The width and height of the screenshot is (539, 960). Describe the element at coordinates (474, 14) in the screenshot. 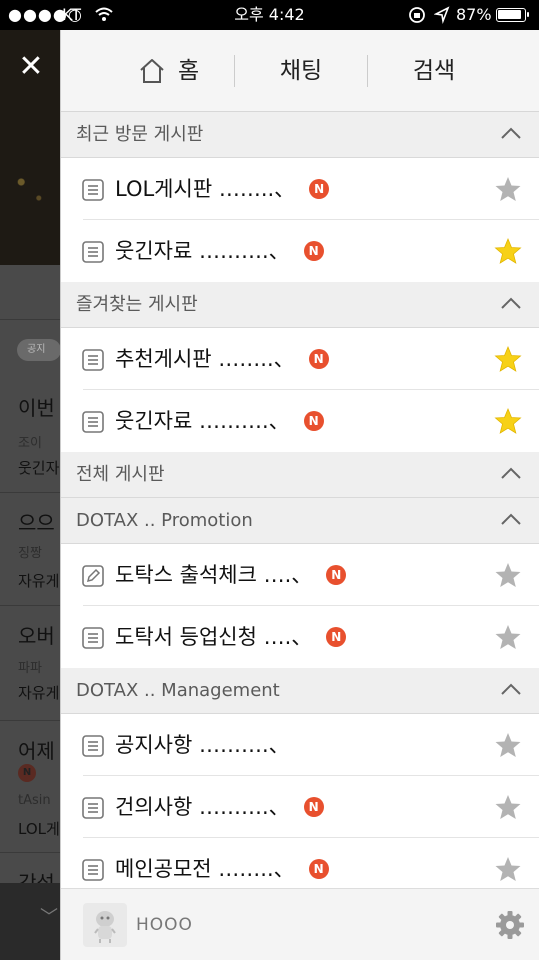

I see `battery-percent: 87%` at that location.